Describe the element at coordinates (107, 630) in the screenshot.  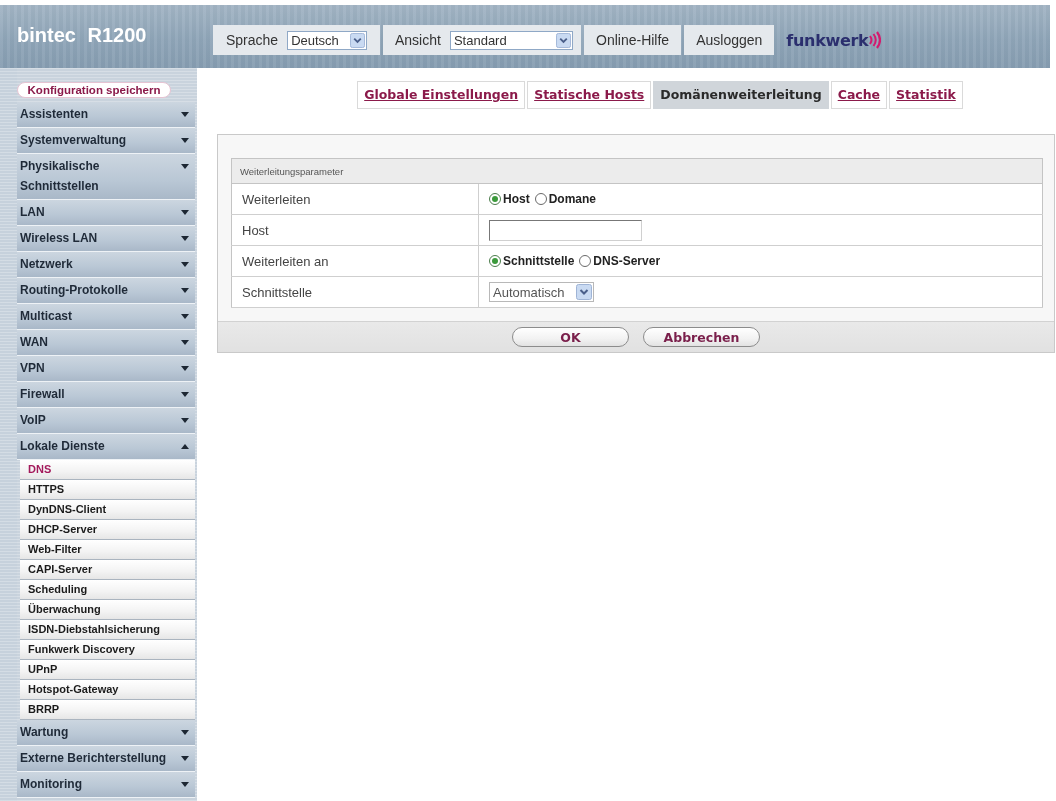
I see `submenu-item: ISDN-Diebstahlsicherung` at that location.